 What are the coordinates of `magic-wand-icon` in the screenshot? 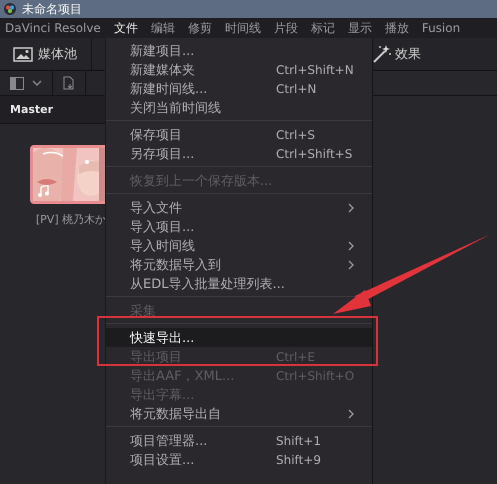 It's located at (382, 54).